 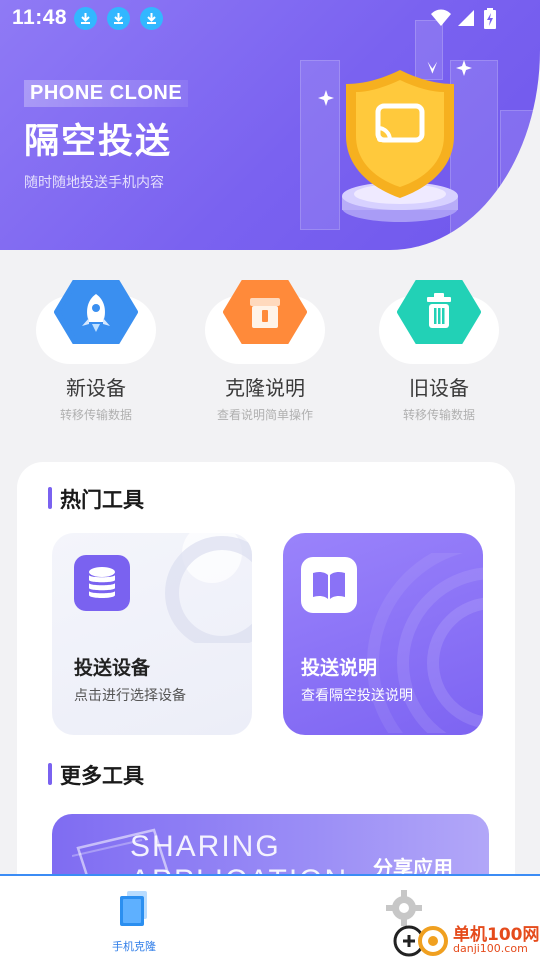 What do you see at coordinates (96, 312) in the screenshot?
I see `rocket-icon` at bounding box center [96, 312].